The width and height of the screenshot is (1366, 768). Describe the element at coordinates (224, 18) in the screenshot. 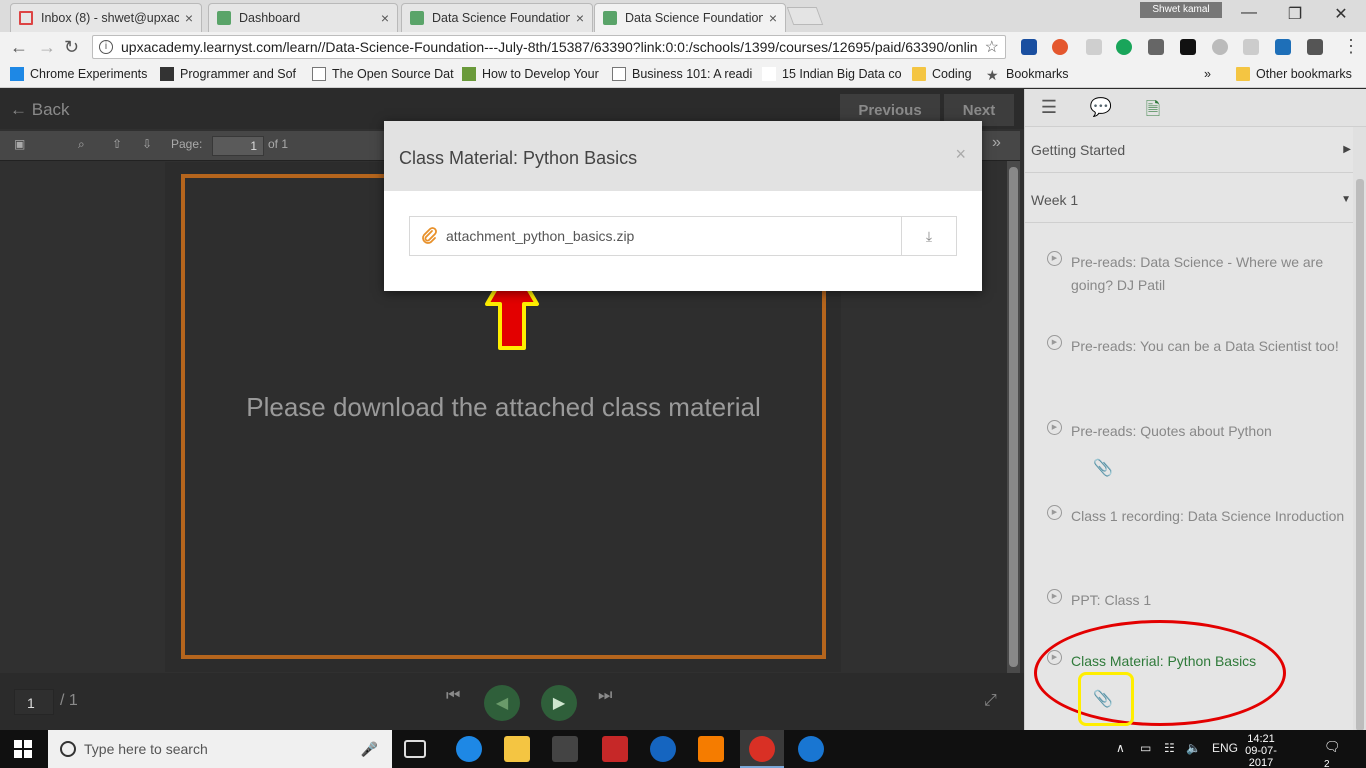

I see `learnyst-icon` at that location.